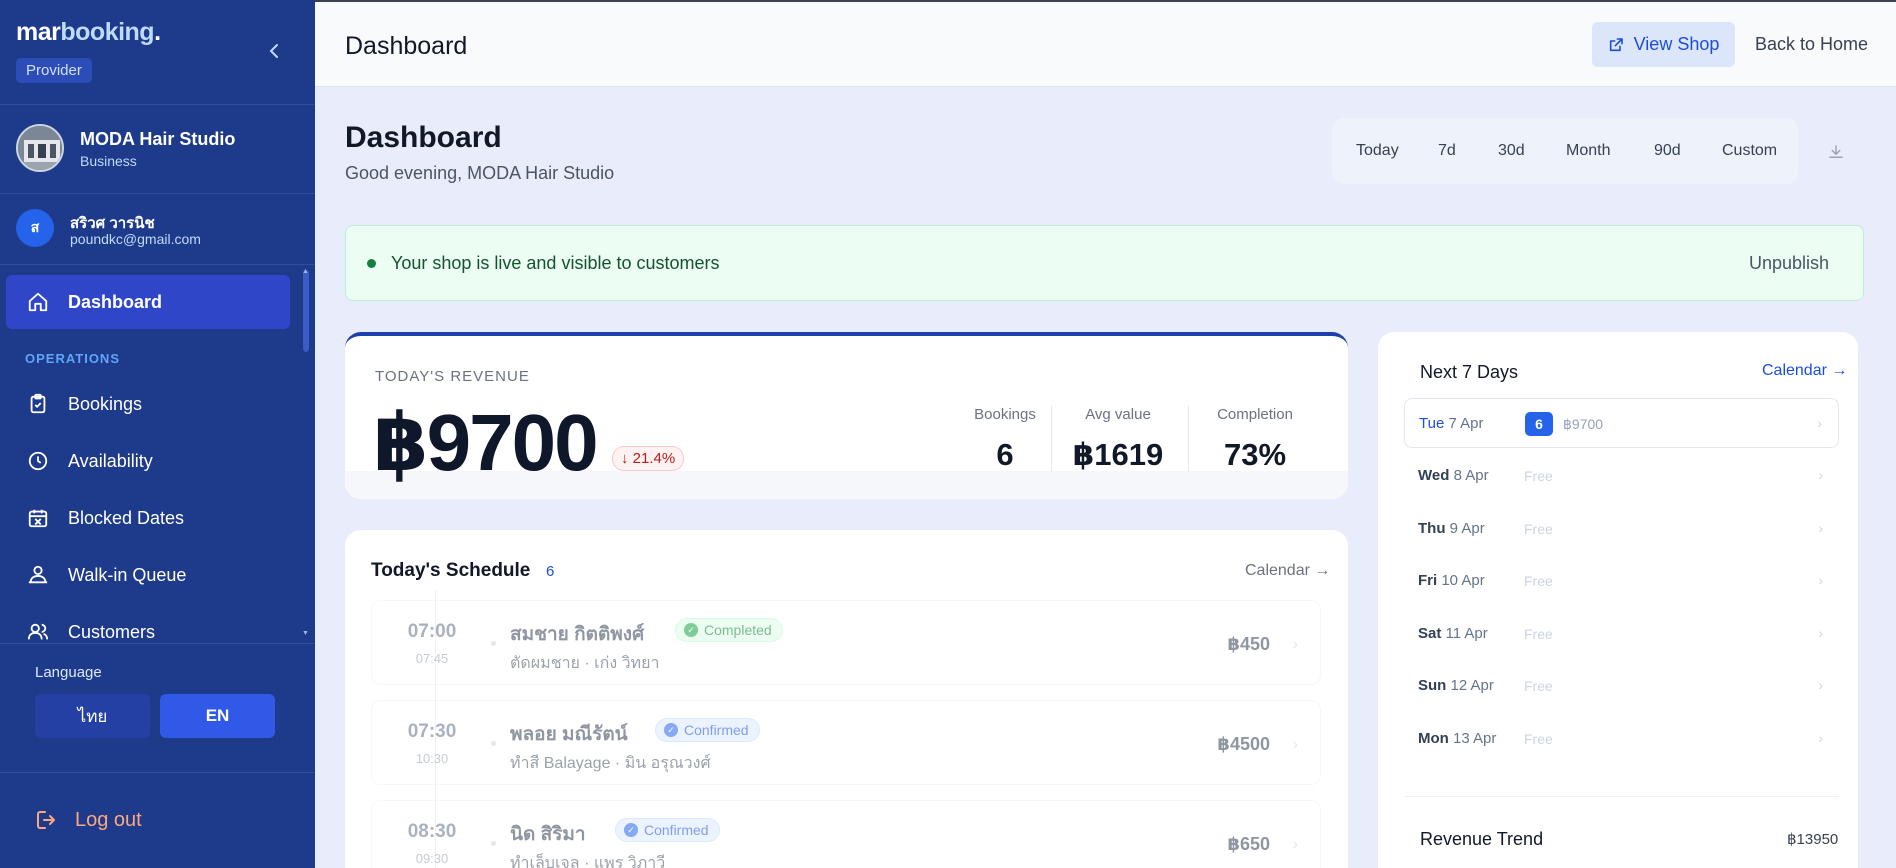  What do you see at coordinates (1248, 644) in the screenshot?
I see `appointment-price: ฿450` at bounding box center [1248, 644].